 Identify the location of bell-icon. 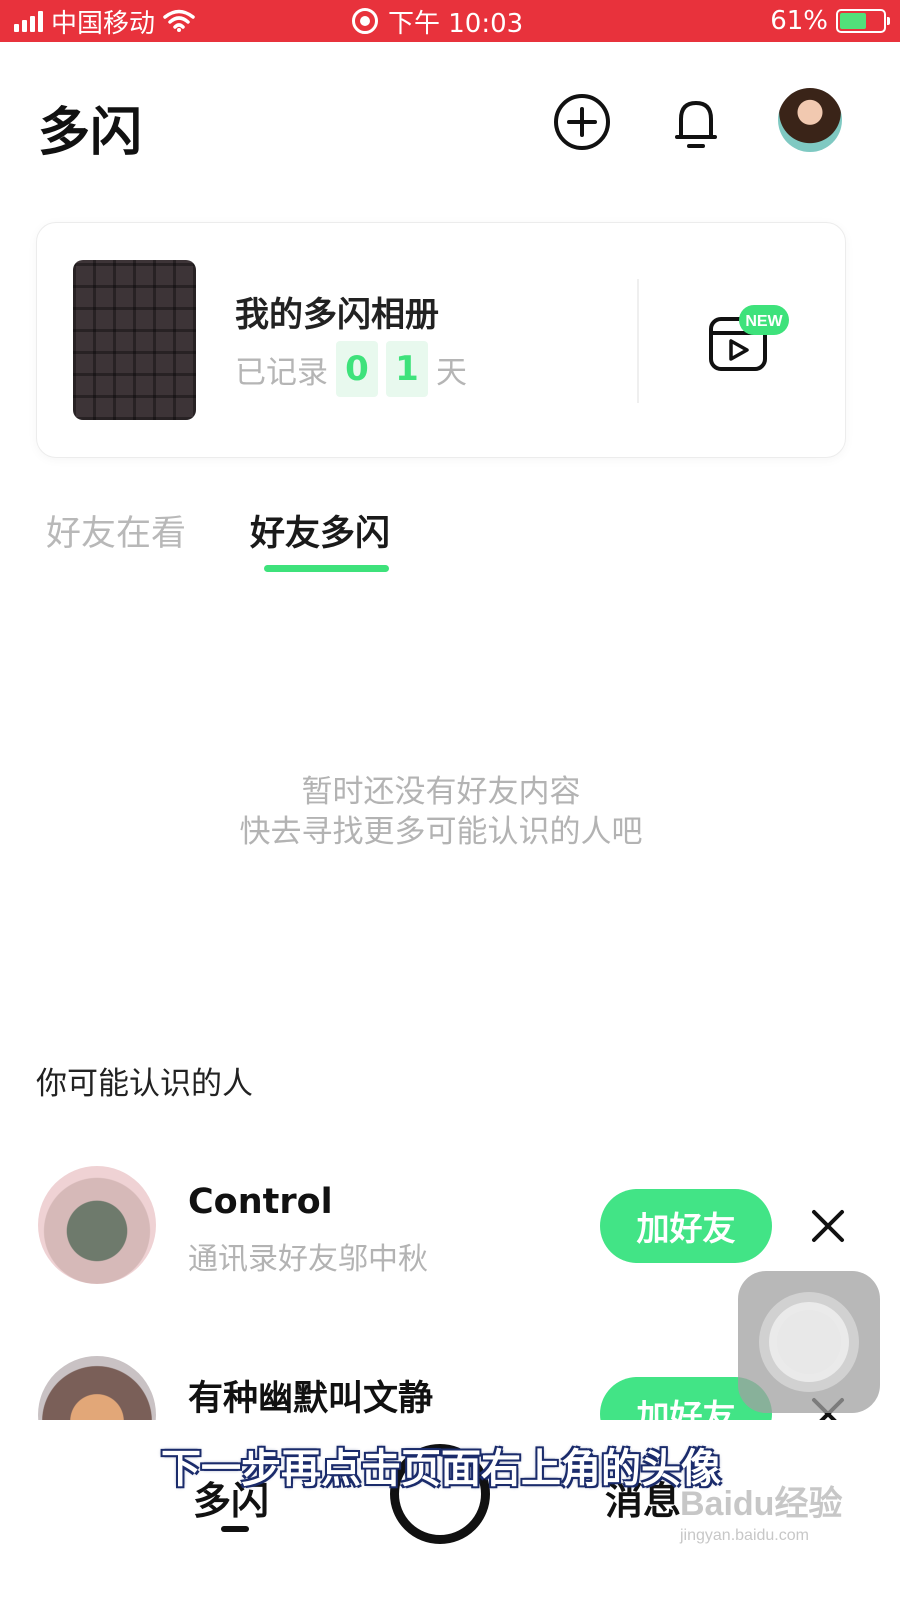
(696, 122).